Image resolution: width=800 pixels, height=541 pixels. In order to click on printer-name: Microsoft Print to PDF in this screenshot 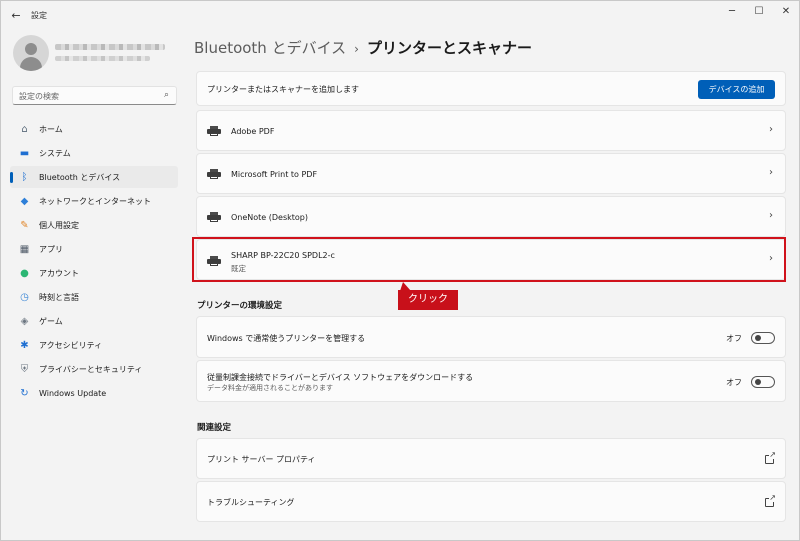, I will do `click(274, 174)`.